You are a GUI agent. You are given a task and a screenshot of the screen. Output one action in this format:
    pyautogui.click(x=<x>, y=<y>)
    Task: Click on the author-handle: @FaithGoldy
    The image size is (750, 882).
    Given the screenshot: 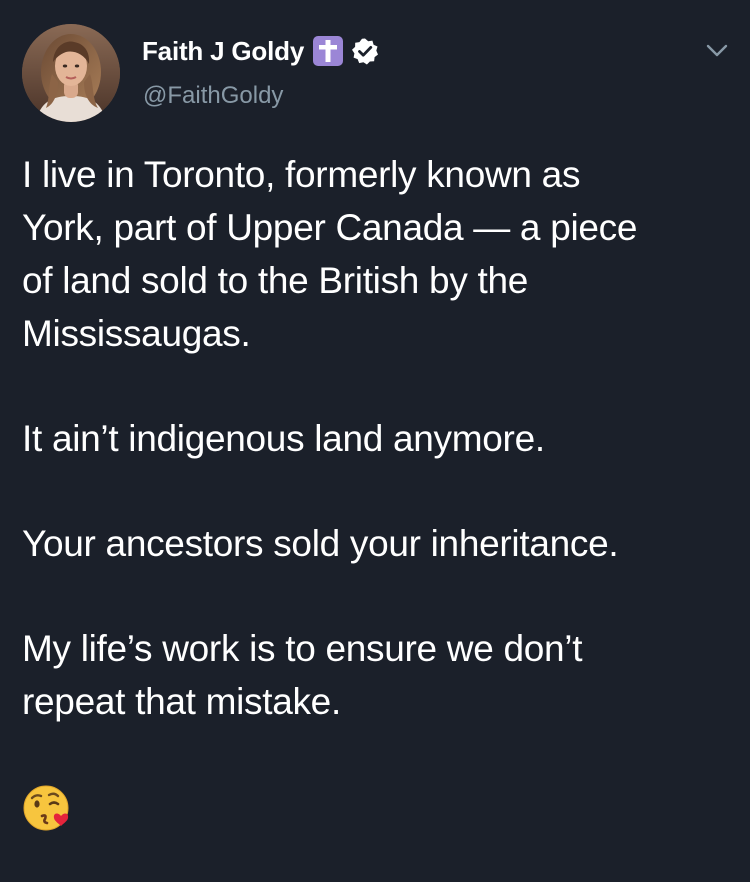 What is the action you would take?
    pyautogui.click(x=213, y=96)
    